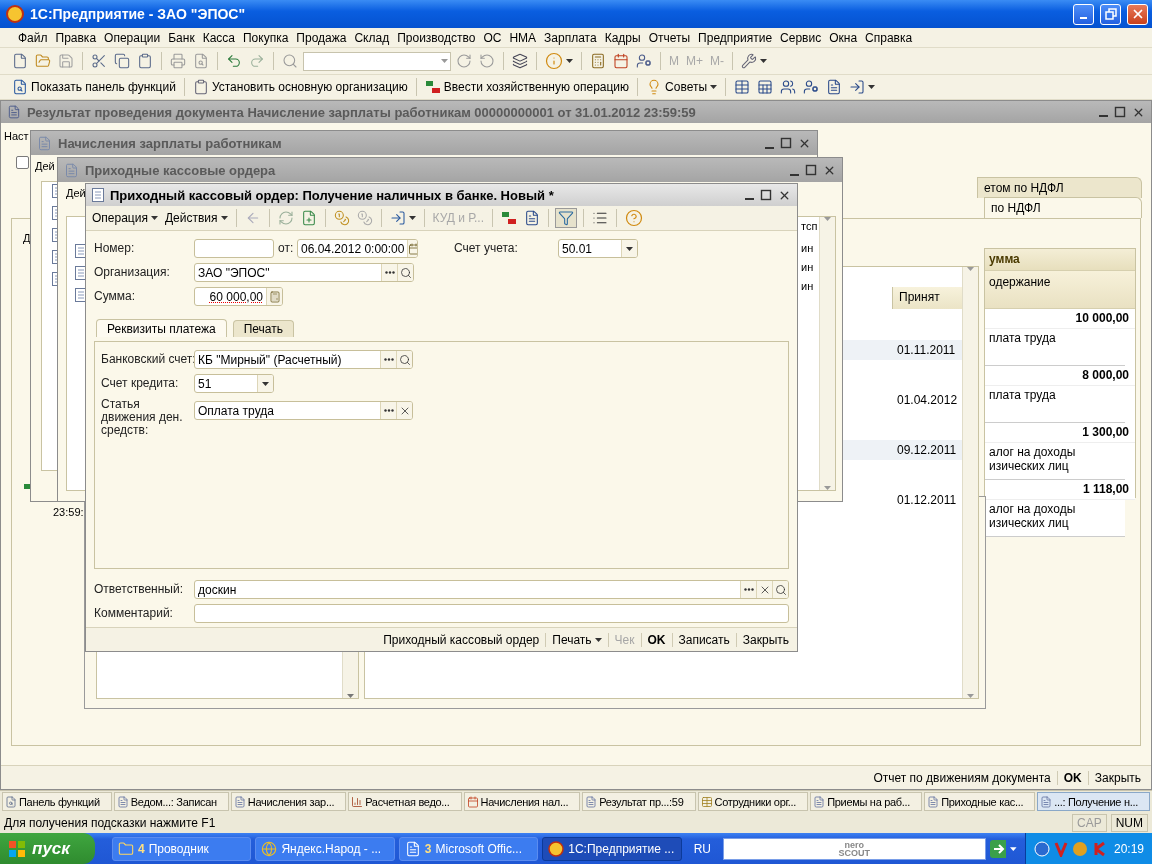  I want to click on tab: Реквизиты платежа, so click(161, 328).